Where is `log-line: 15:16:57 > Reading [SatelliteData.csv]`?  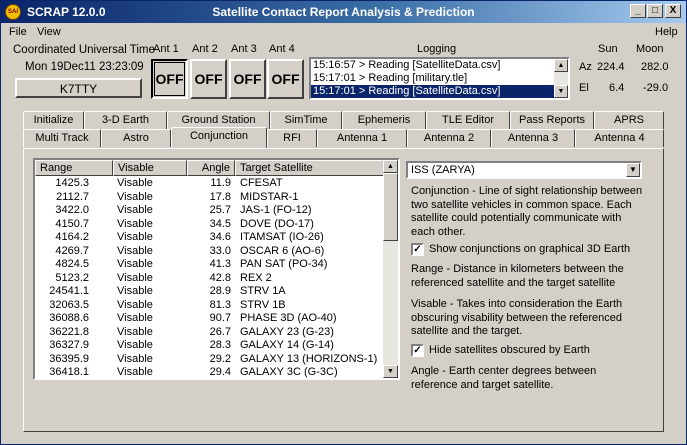
log-line: 15:16:57 > Reading [SatelliteData.csv] is located at coordinates (439, 65).